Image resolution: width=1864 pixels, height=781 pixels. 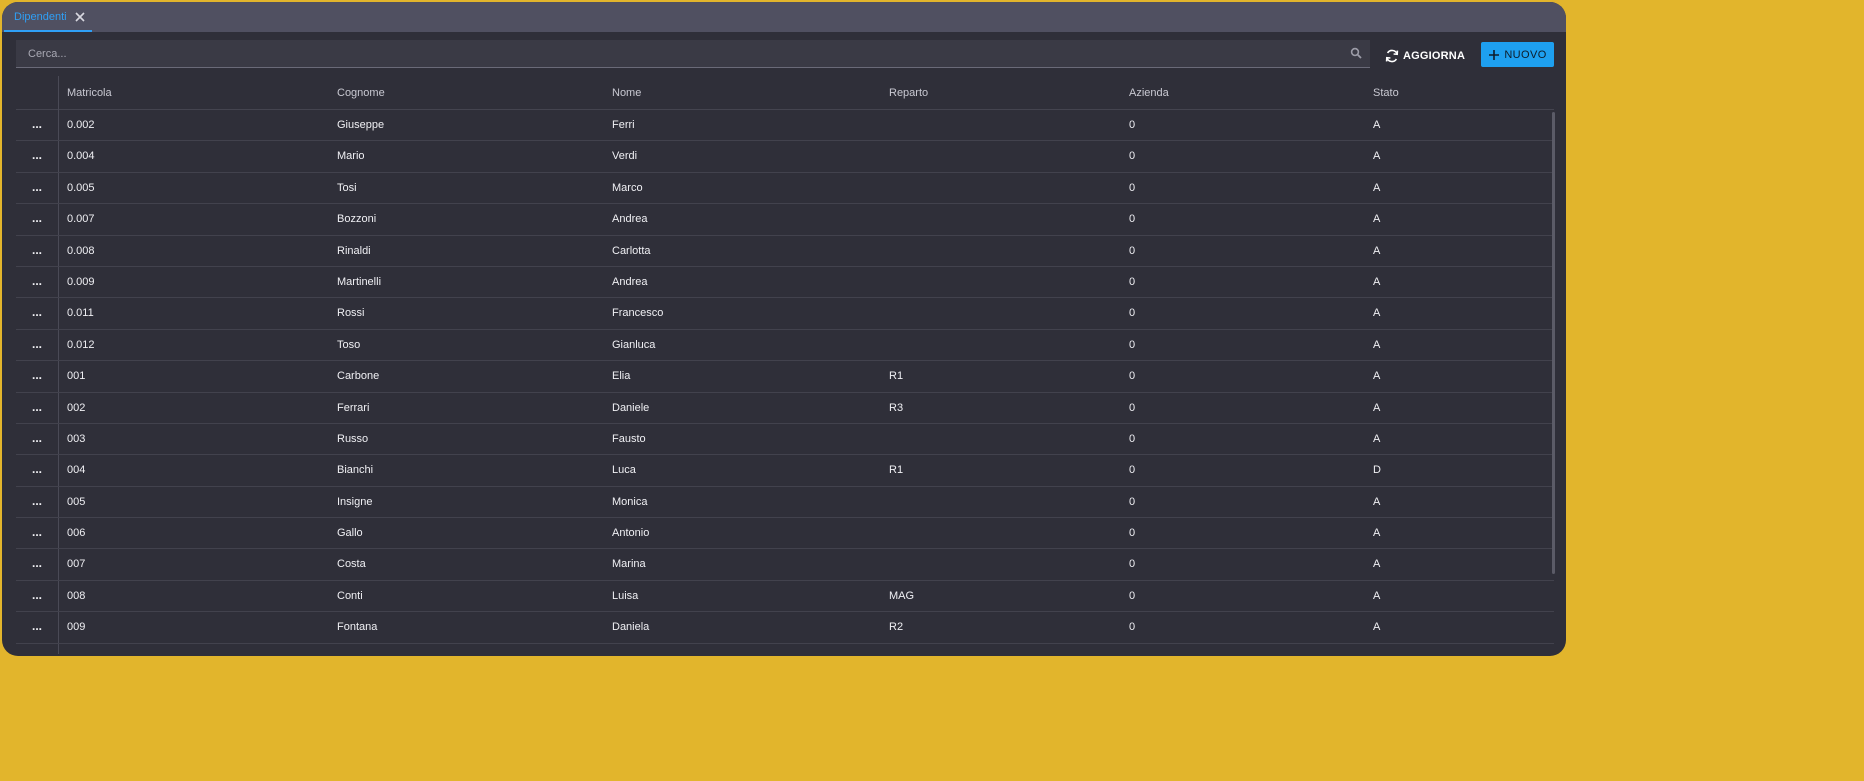 I want to click on cell-matricola: 0.004, so click(x=81, y=156).